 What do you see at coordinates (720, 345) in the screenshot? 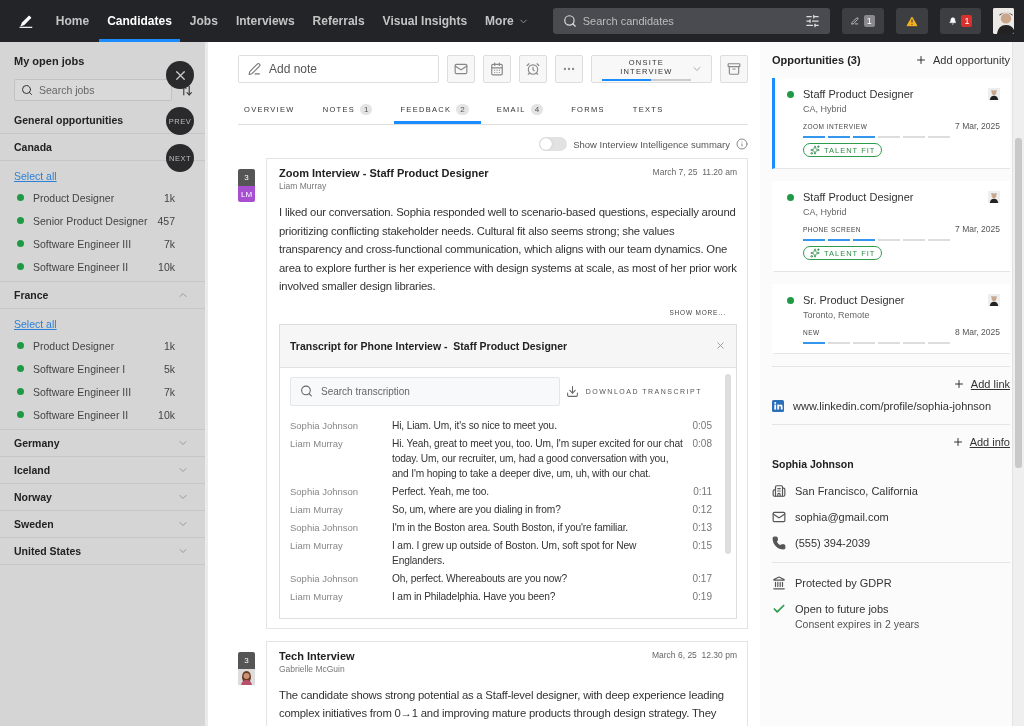
I see `close-icon` at bounding box center [720, 345].